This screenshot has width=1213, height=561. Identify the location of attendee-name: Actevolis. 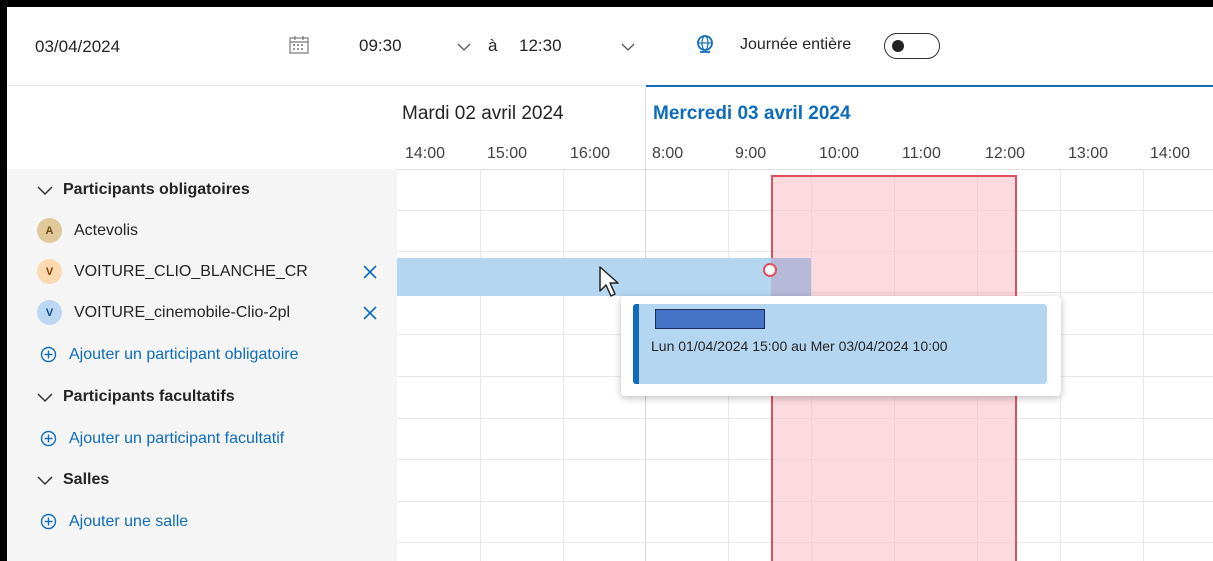
(106, 230).